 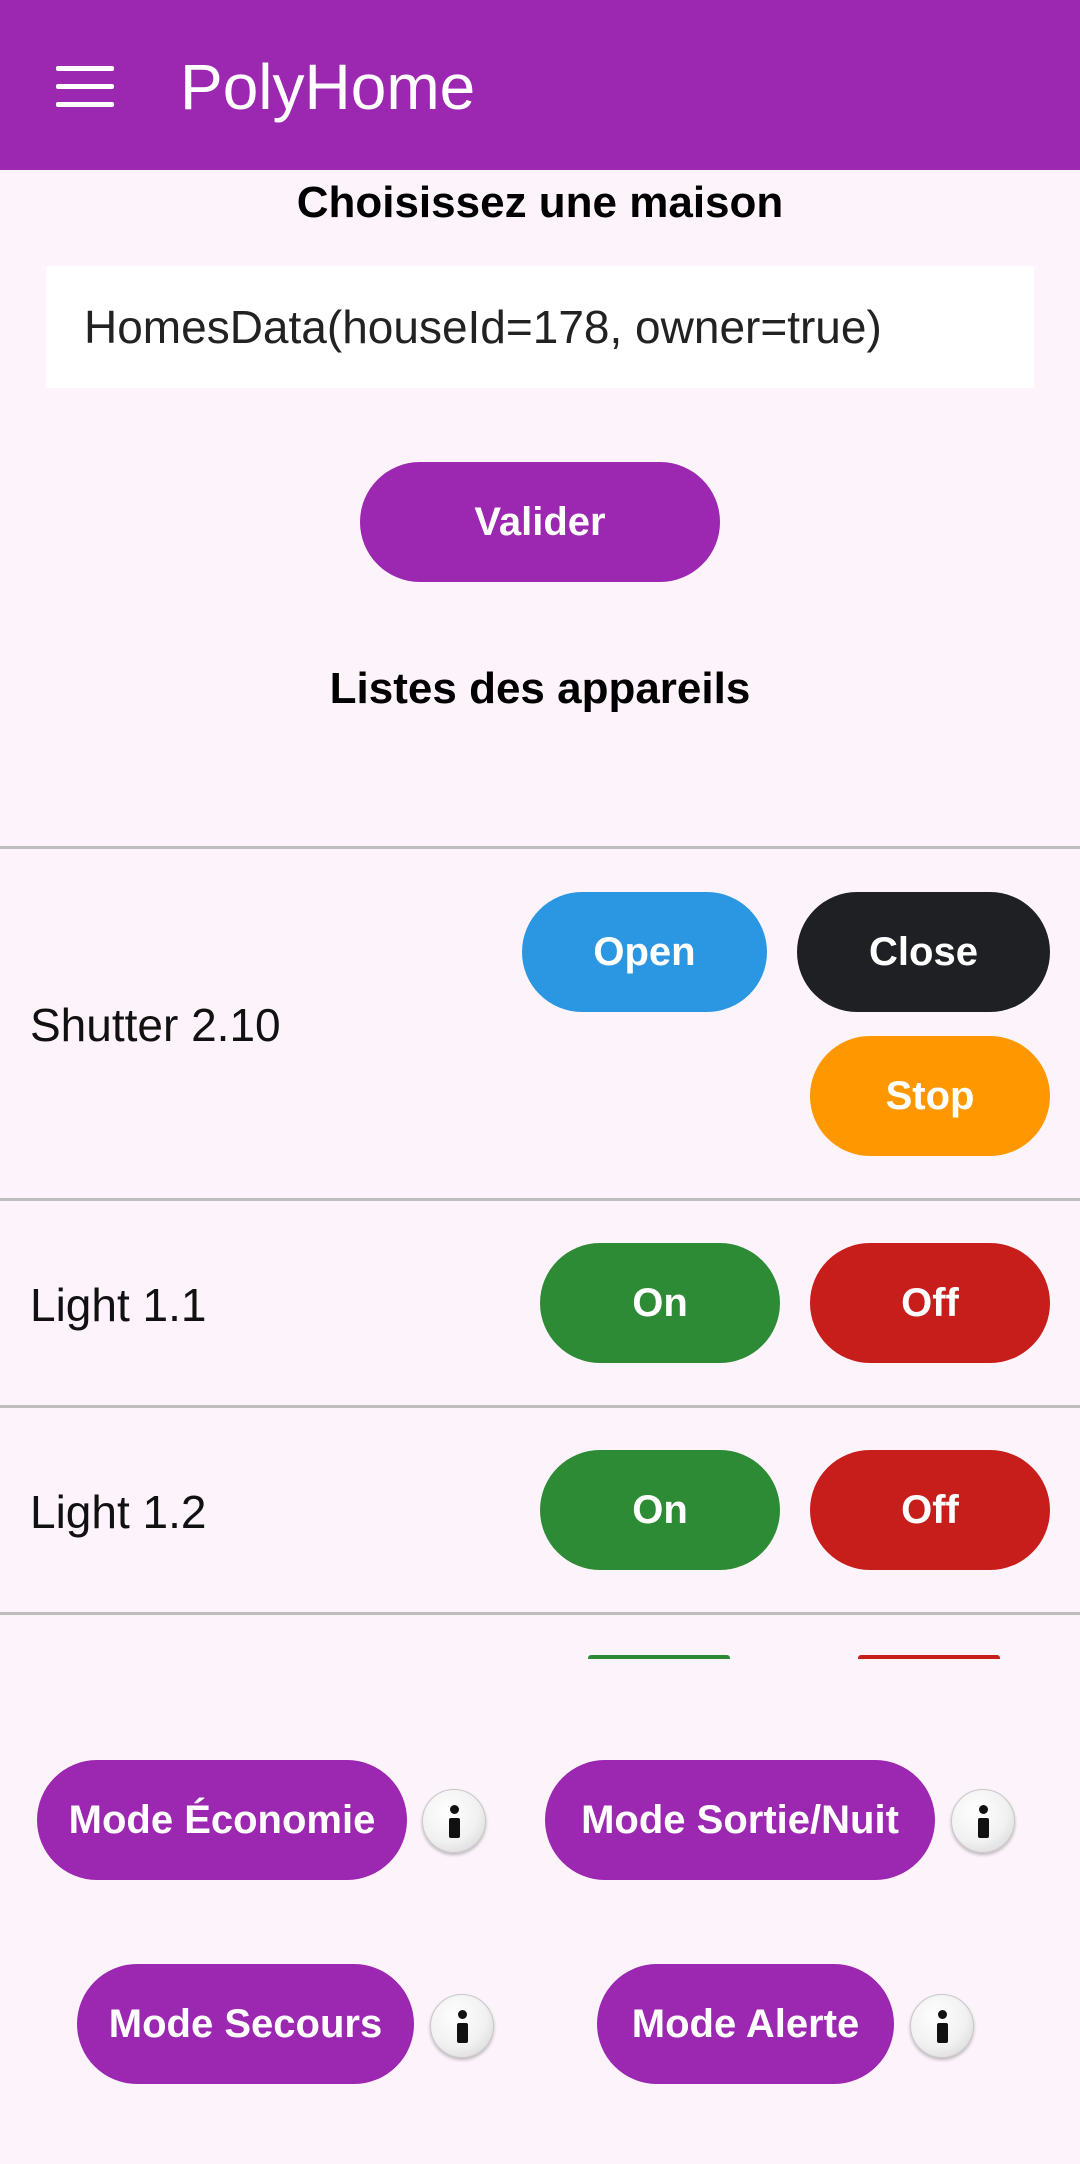 I want to click on devices-heading: Listes des appareils, so click(x=540, y=688).